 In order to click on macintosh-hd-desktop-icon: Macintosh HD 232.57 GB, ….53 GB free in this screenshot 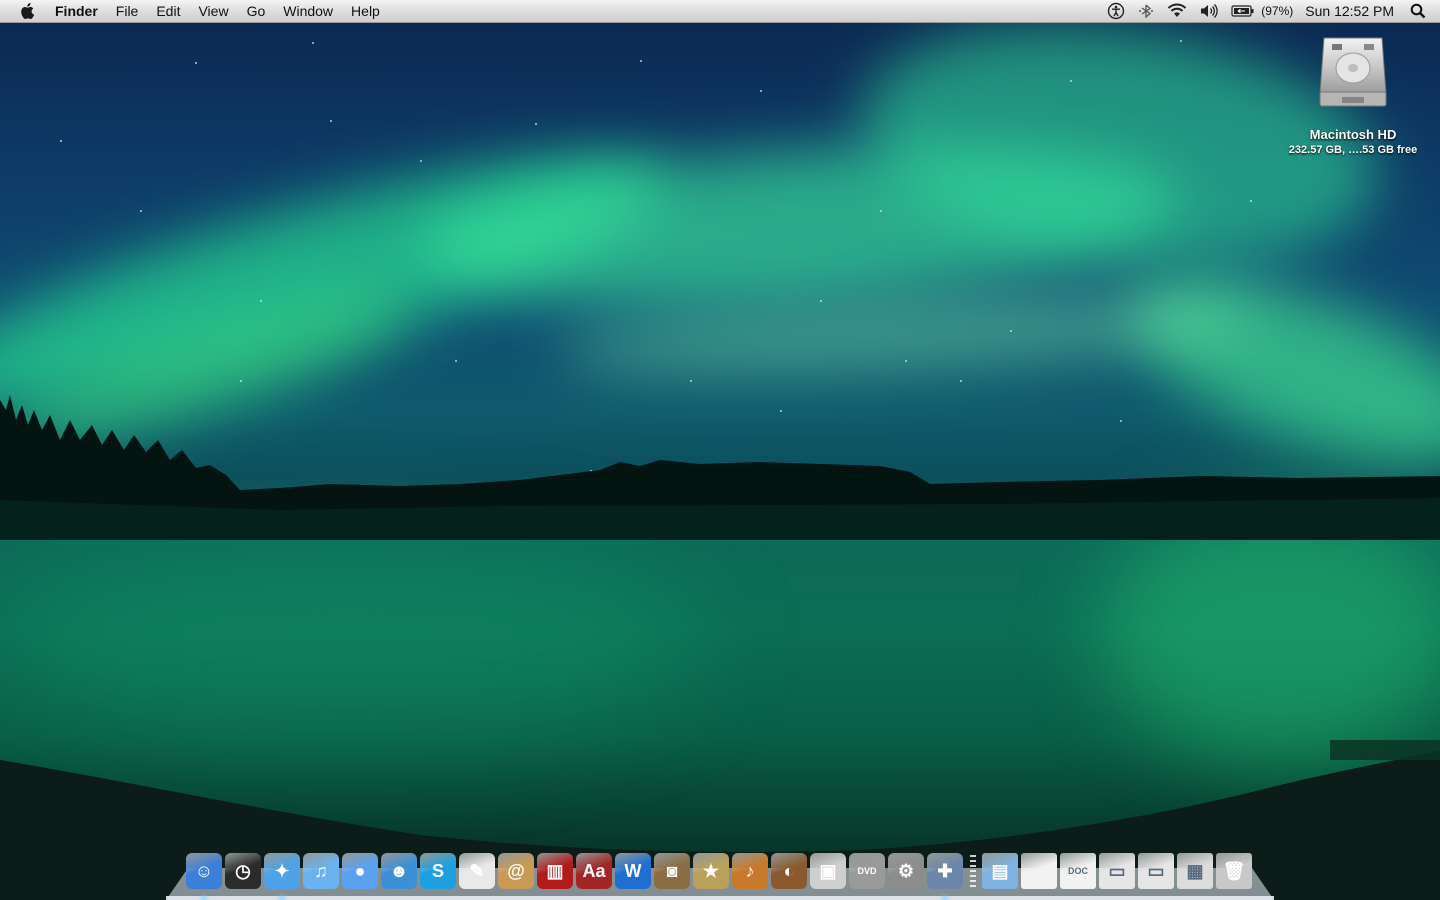, I will do `click(1353, 95)`.